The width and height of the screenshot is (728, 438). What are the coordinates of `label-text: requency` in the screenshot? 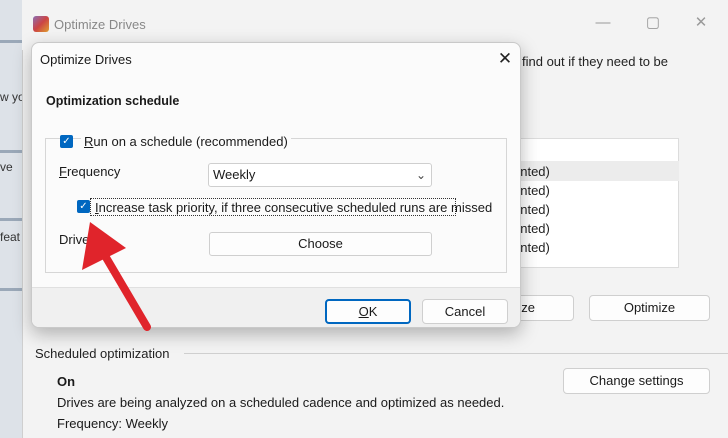 It's located at (93, 171).